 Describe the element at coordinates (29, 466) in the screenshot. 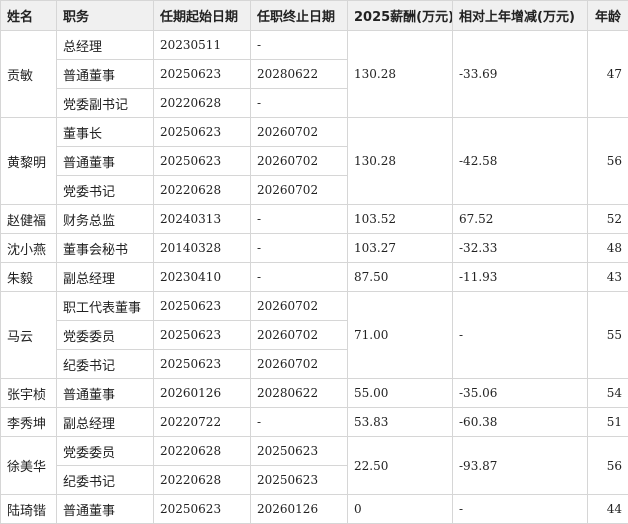

I see `person-name-cell: 徐美华` at that location.